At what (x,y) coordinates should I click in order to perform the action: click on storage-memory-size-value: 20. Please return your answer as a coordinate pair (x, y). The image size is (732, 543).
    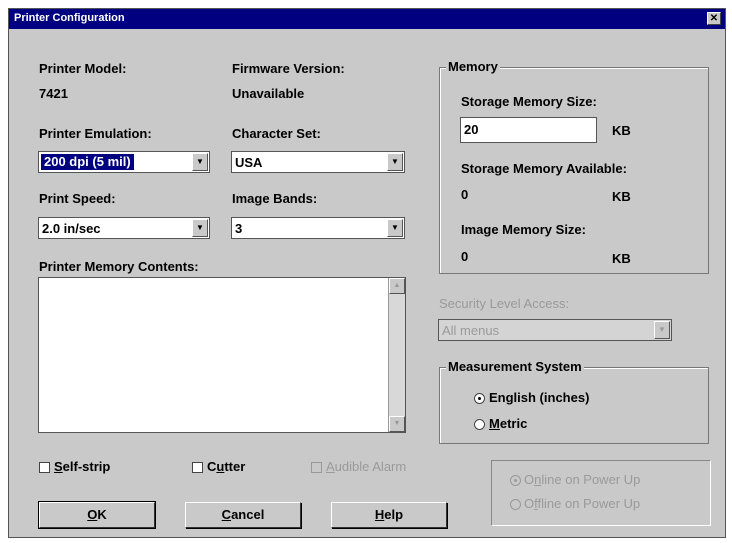
    Looking at the image, I should click on (471, 129).